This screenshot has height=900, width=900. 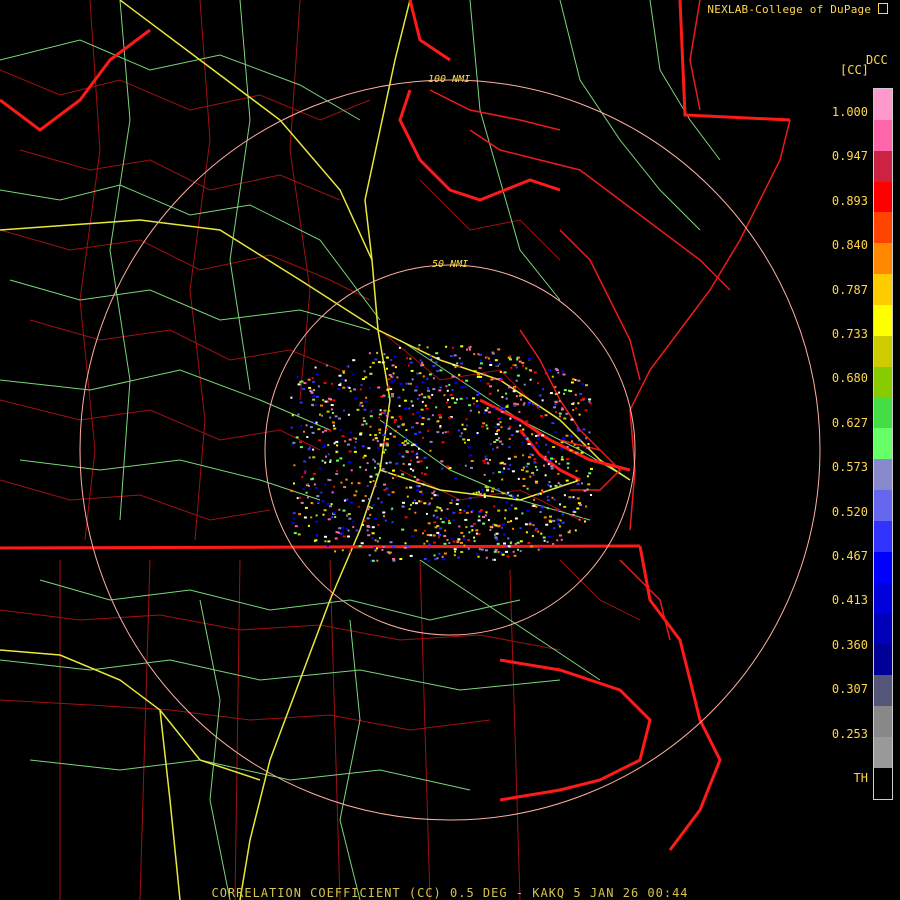 I want to click on color-scale-label: 0.253, so click(x=849, y=733).